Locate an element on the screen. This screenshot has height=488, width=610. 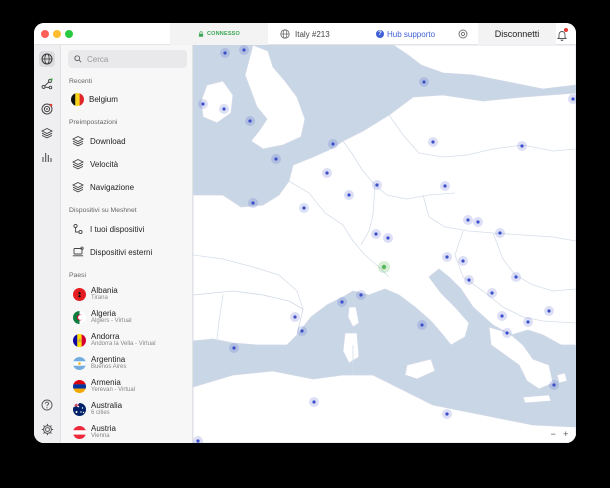
country-albania: Albania Tirana is located at coordinates (95, 294).